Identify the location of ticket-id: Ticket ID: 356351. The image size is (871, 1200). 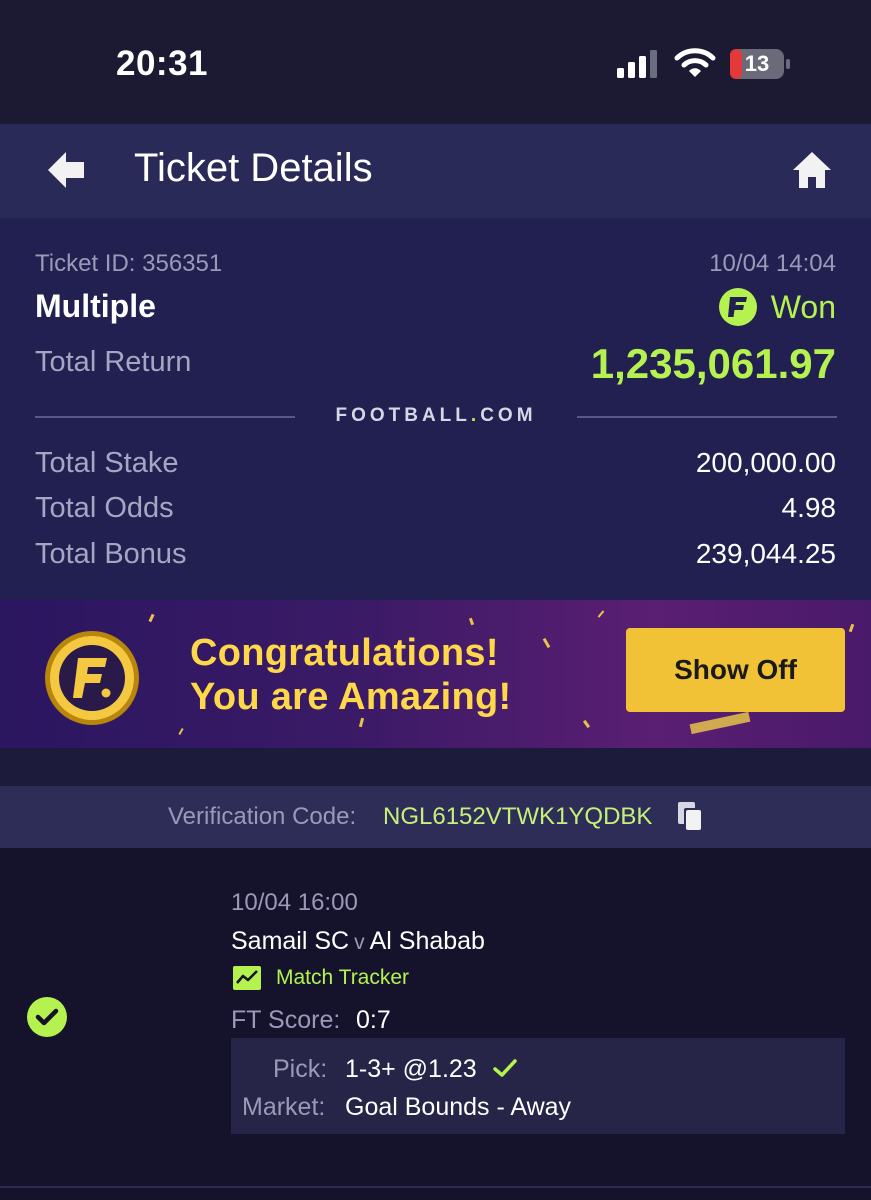
(129, 263).